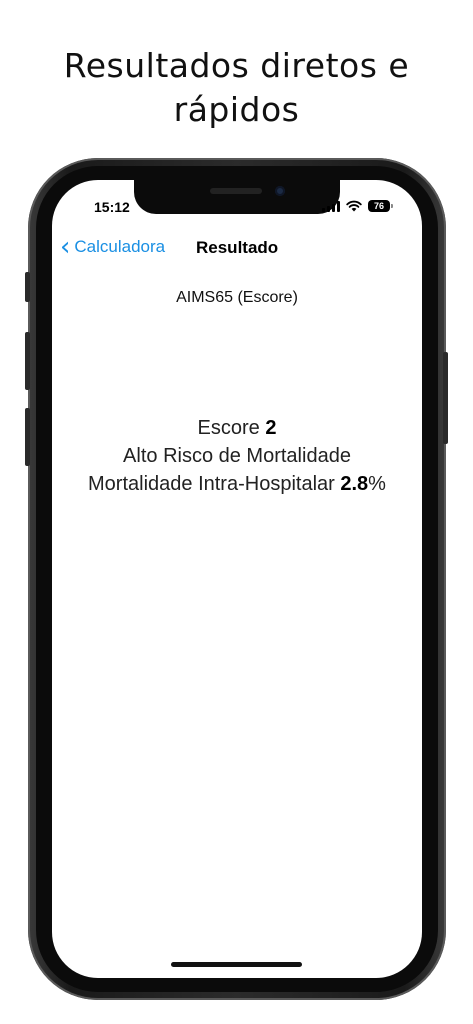 This screenshot has height=1024, width=473. Describe the element at coordinates (280, 191) in the screenshot. I see `front-camera` at that location.